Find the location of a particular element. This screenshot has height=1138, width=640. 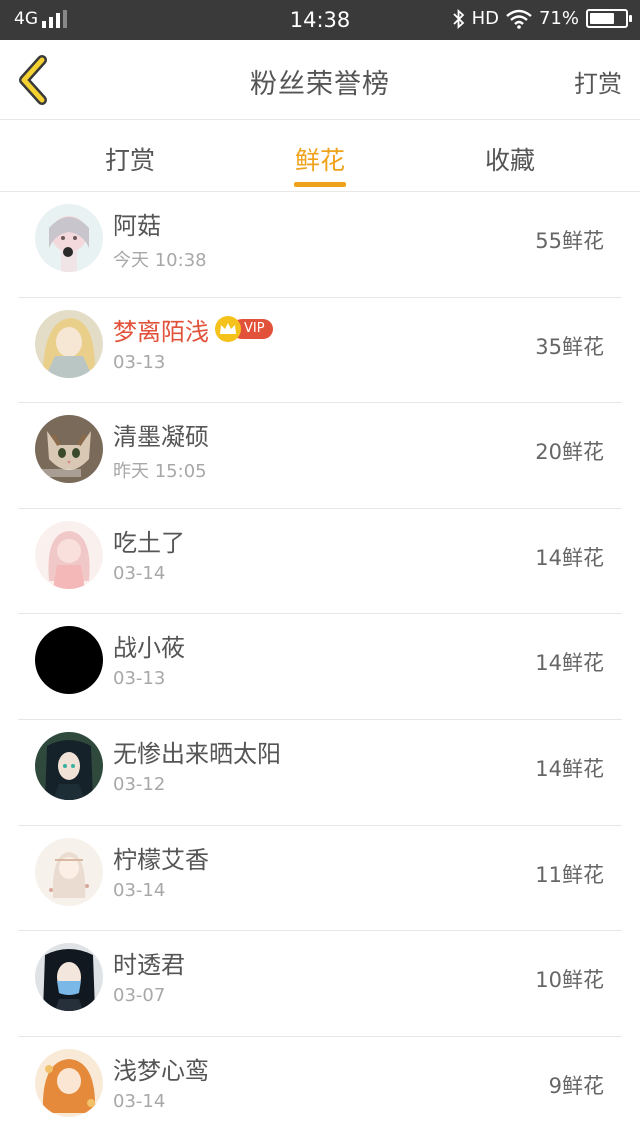

list-item: 战小莜 03-13 14鲜花 is located at coordinates (320, 667).